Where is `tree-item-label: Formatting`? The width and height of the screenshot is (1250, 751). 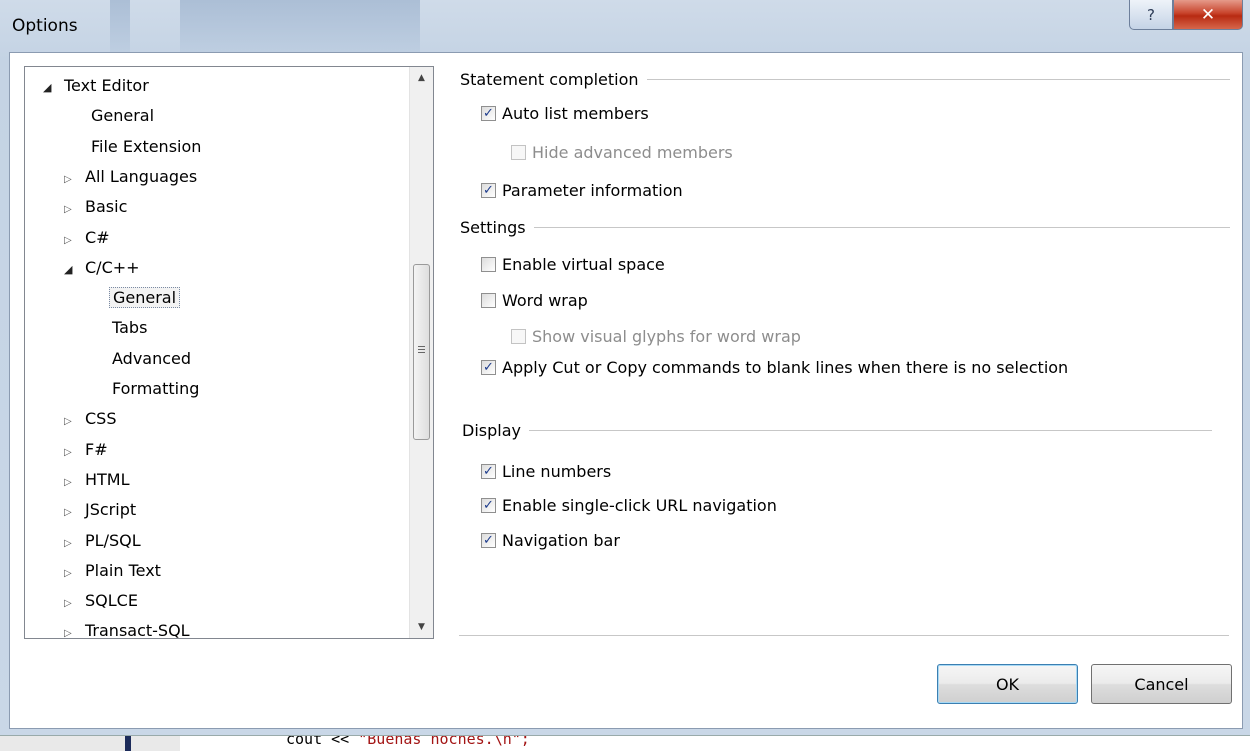 tree-item-label: Formatting is located at coordinates (156, 388).